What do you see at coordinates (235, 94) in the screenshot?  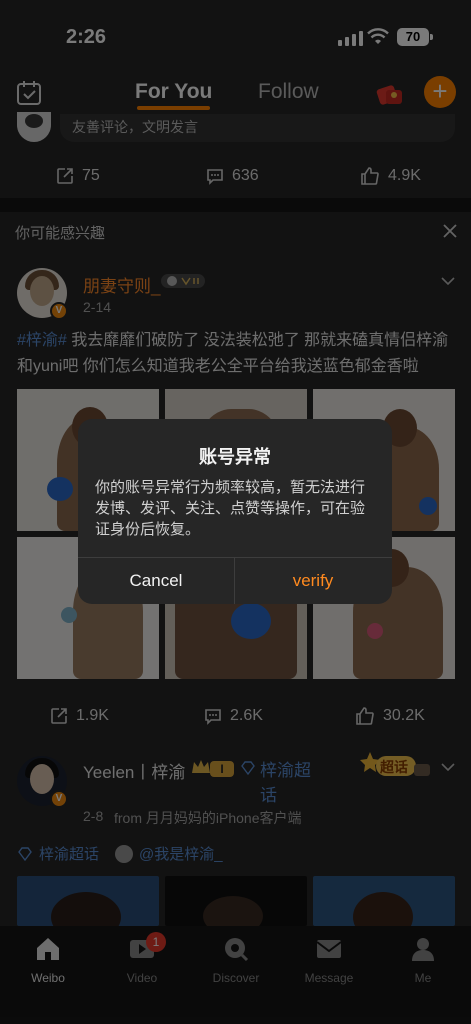 I see `top-nav: For You Follow +` at bounding box center [235, 94].